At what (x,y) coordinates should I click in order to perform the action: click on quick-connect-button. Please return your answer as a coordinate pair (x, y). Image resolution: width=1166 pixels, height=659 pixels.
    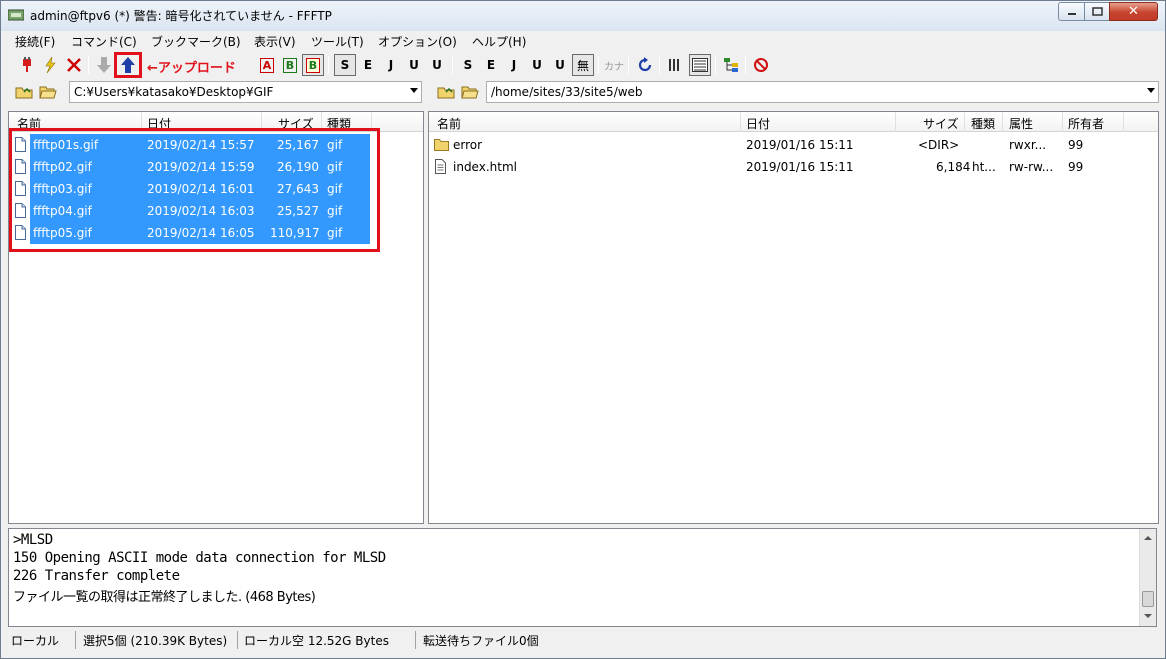
    Looking at the image, I should click on (50, 65).